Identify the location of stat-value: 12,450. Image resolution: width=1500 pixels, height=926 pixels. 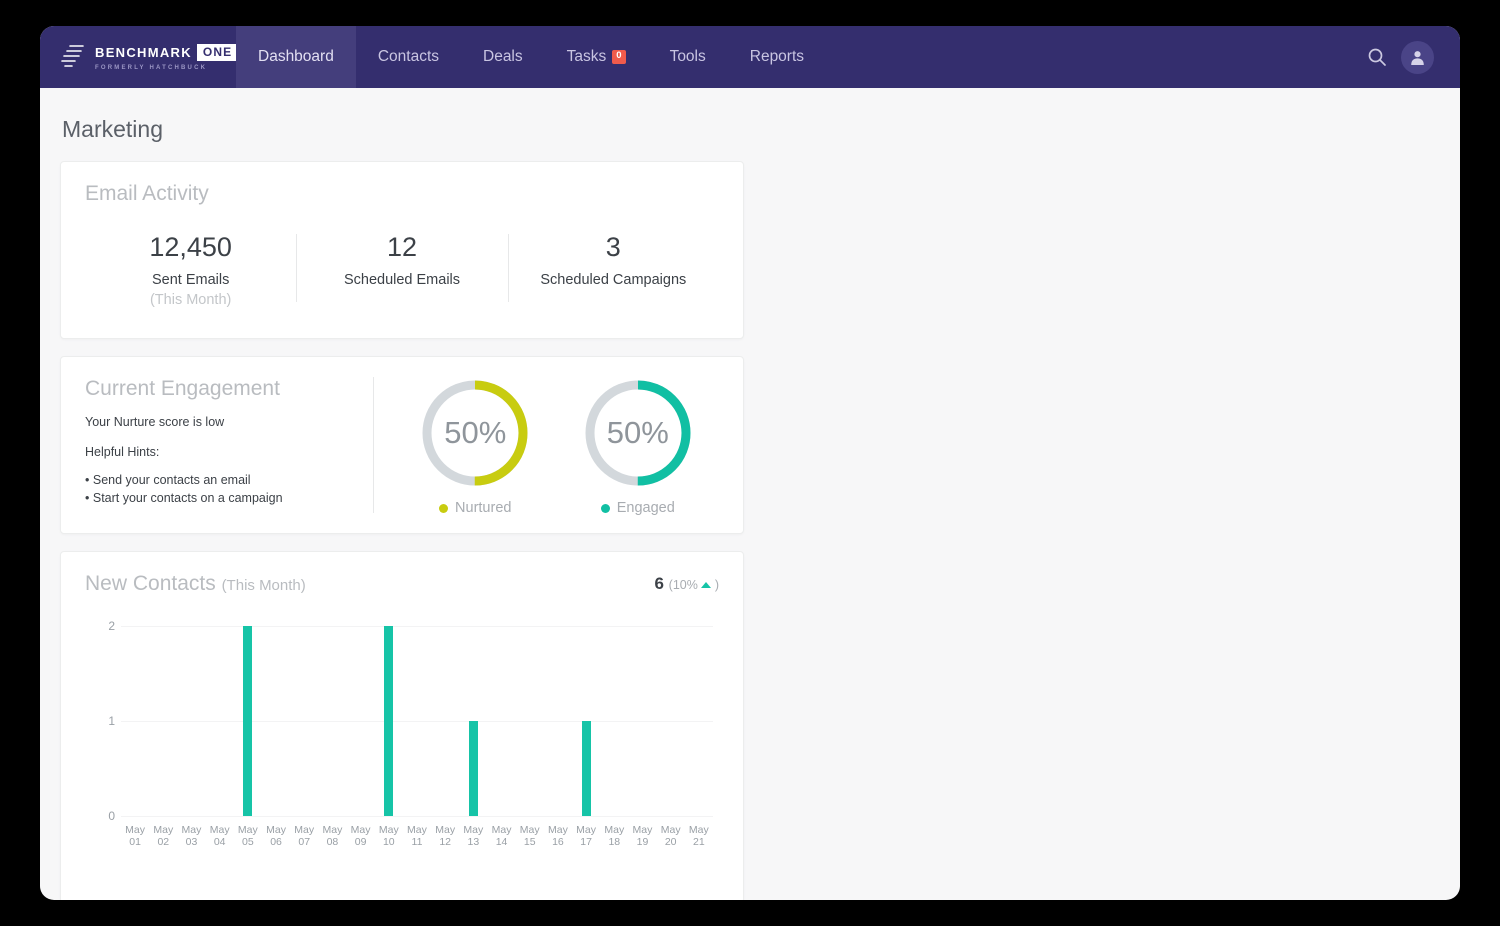
(190, 247).